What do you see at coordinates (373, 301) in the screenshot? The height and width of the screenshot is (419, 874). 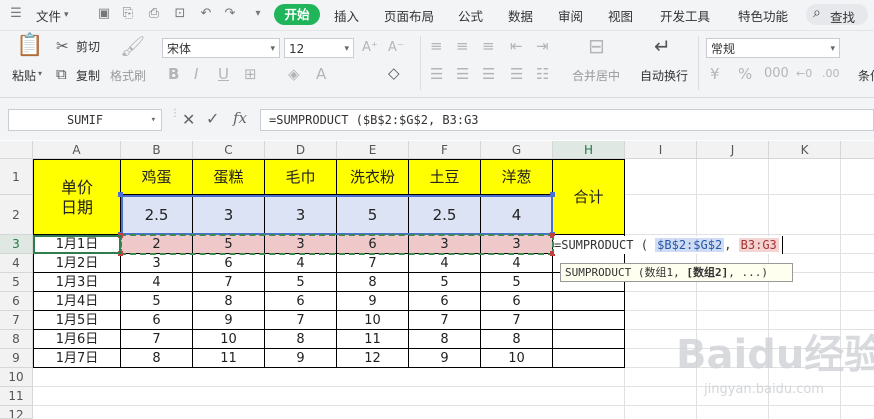 I see `cell-e6: 9` at bounding box center [373, 301].